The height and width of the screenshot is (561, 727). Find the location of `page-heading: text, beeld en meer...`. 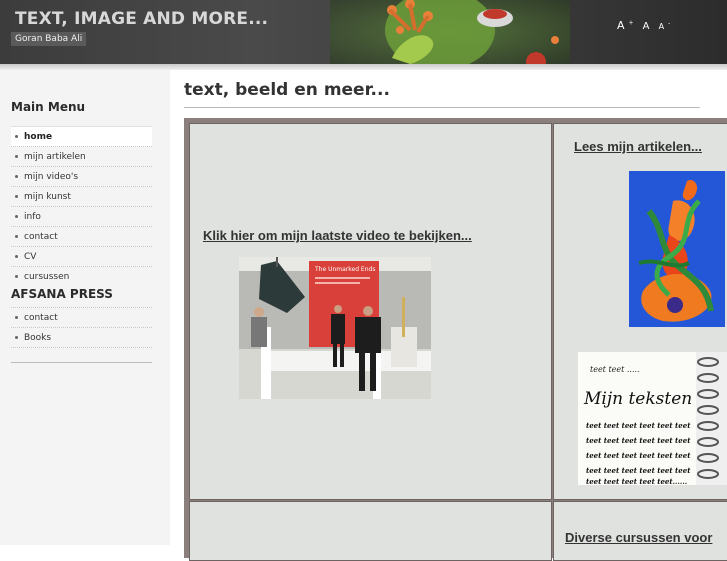

page-heading: text, beeld en meer... is located at coordinates (287, 90).